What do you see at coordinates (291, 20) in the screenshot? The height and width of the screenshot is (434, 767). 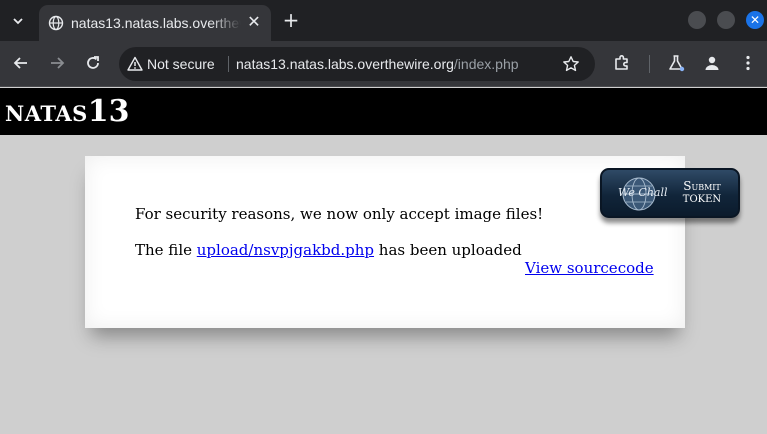 I see `new-tab-button: +` at bounding box center [291, 20].